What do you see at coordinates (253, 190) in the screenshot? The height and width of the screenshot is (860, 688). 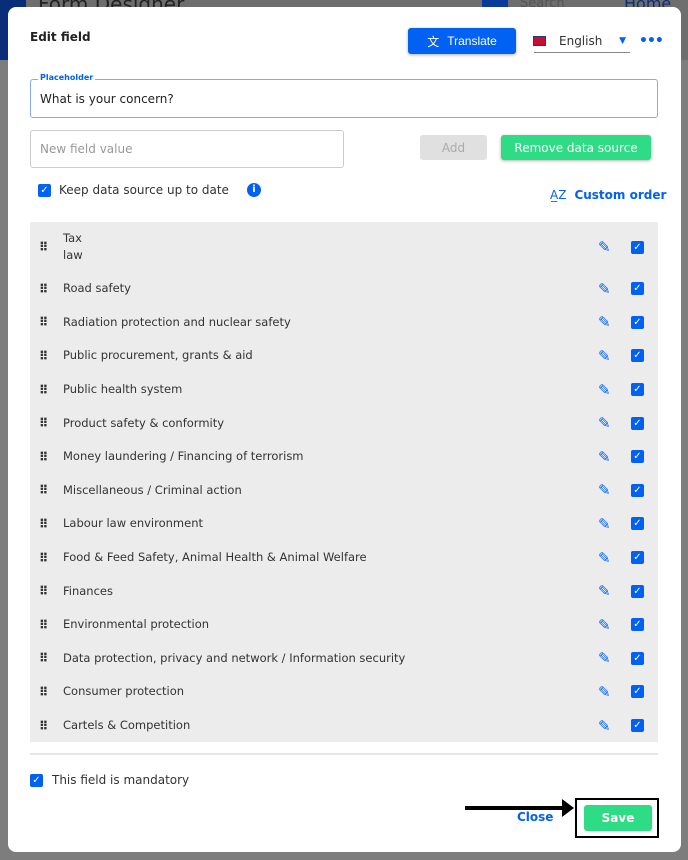 I see `info-icon: i` at bounding box center [253, 190].